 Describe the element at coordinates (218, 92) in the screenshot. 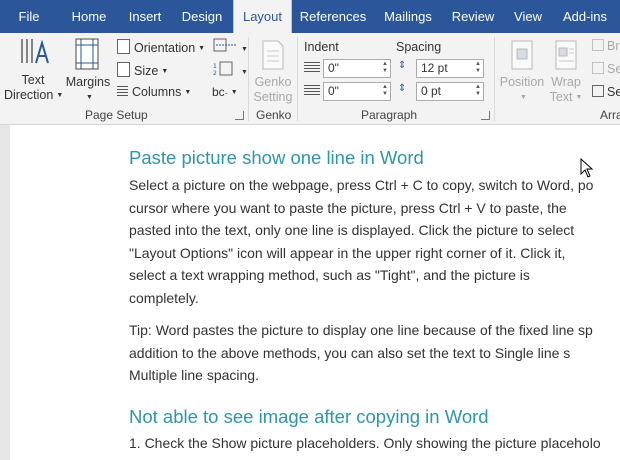

I see `hyphenation-icon: bc` at that location.